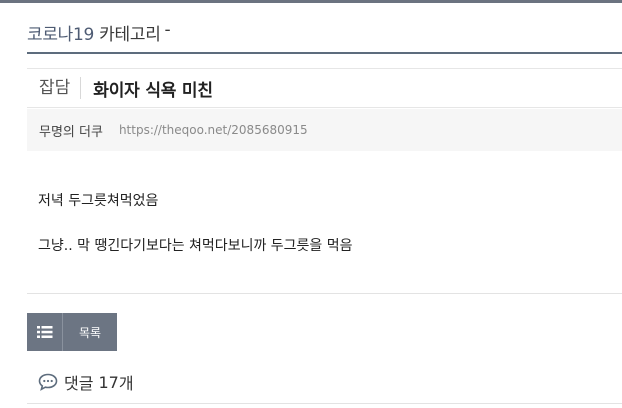 The image size is (622, 408). I want to click on author-name: 무명의 더쿠, so click(71, 132).